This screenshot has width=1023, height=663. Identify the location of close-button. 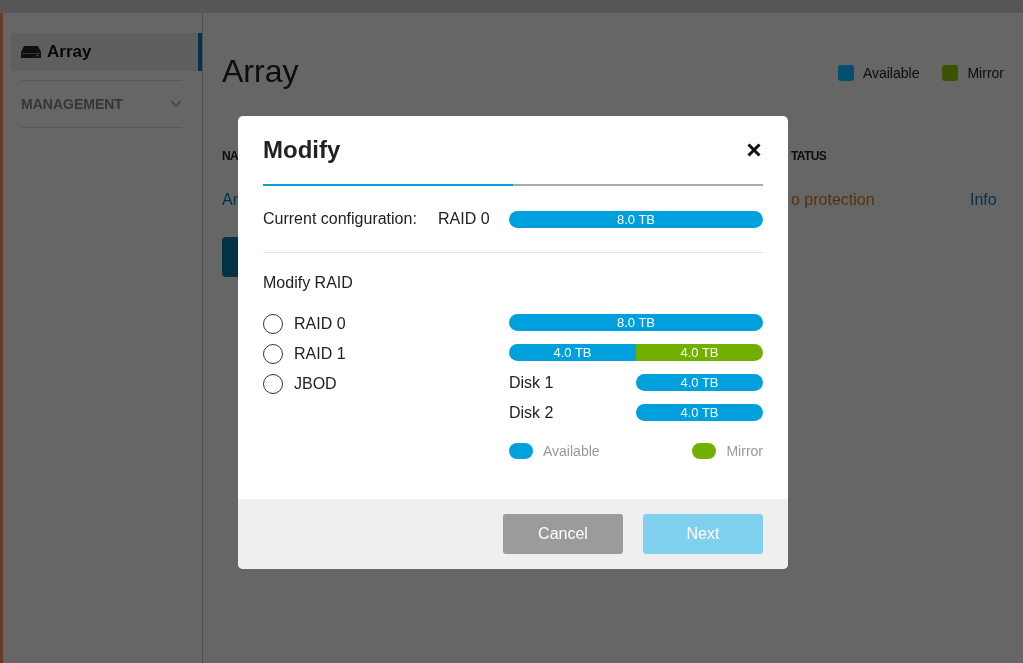
(754, 150).